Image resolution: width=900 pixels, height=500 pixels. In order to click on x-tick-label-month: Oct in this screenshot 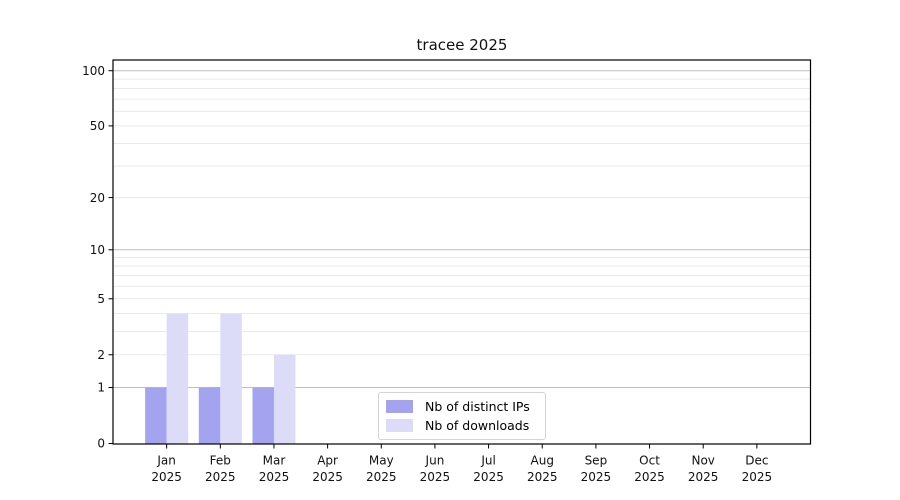, I will do `click(649, 461)`.